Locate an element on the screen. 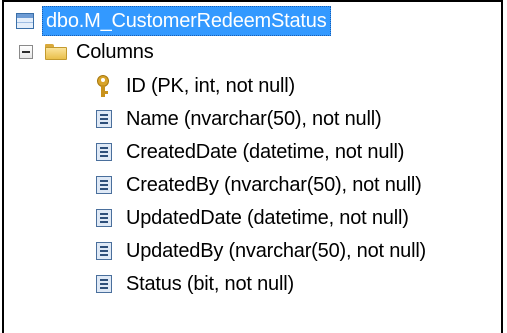  tree-node-column: UpdatedBy (nvarchar(50), not null) is located at coordinates (261, 251).